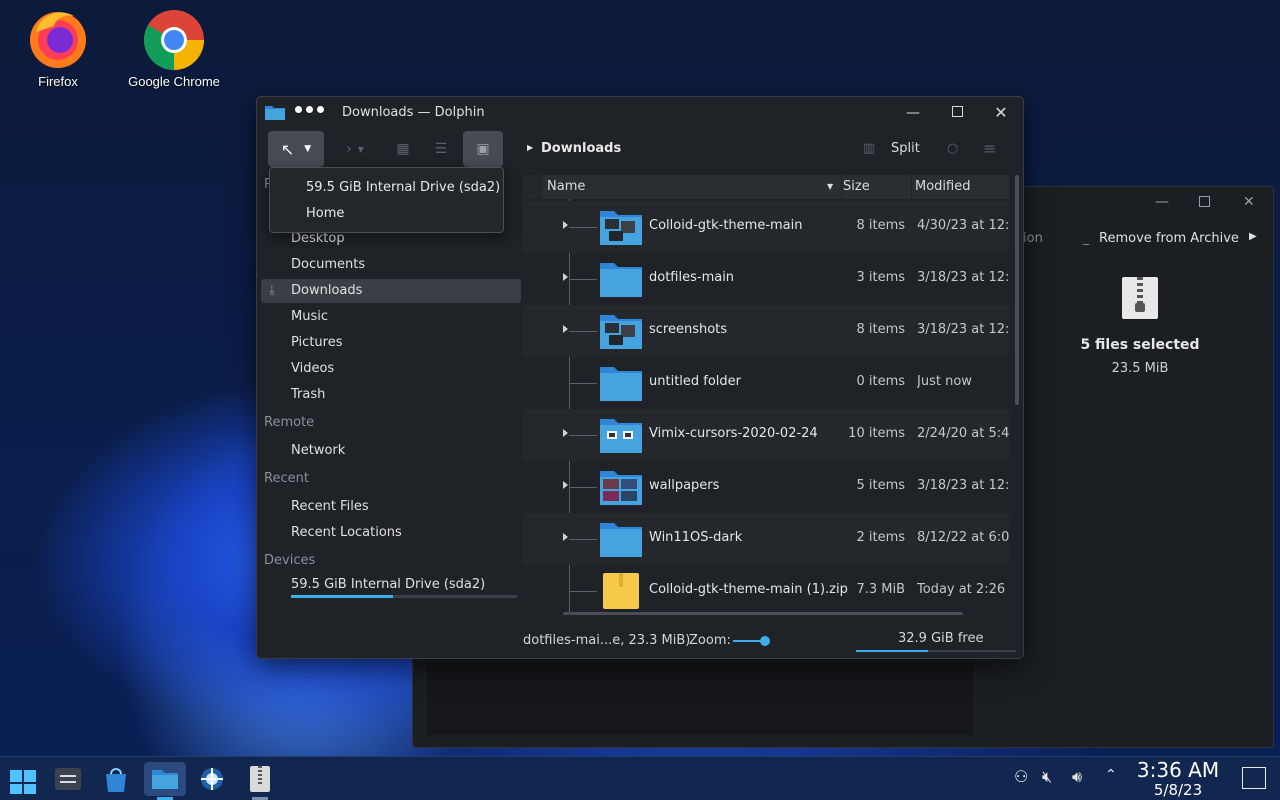 Image resolution: width=1280 pixels, height=800 pixels. What do you see at coordinates (905, 148) in the screenshot?
I see `split-button: Split` at bounding box center [905, 148].